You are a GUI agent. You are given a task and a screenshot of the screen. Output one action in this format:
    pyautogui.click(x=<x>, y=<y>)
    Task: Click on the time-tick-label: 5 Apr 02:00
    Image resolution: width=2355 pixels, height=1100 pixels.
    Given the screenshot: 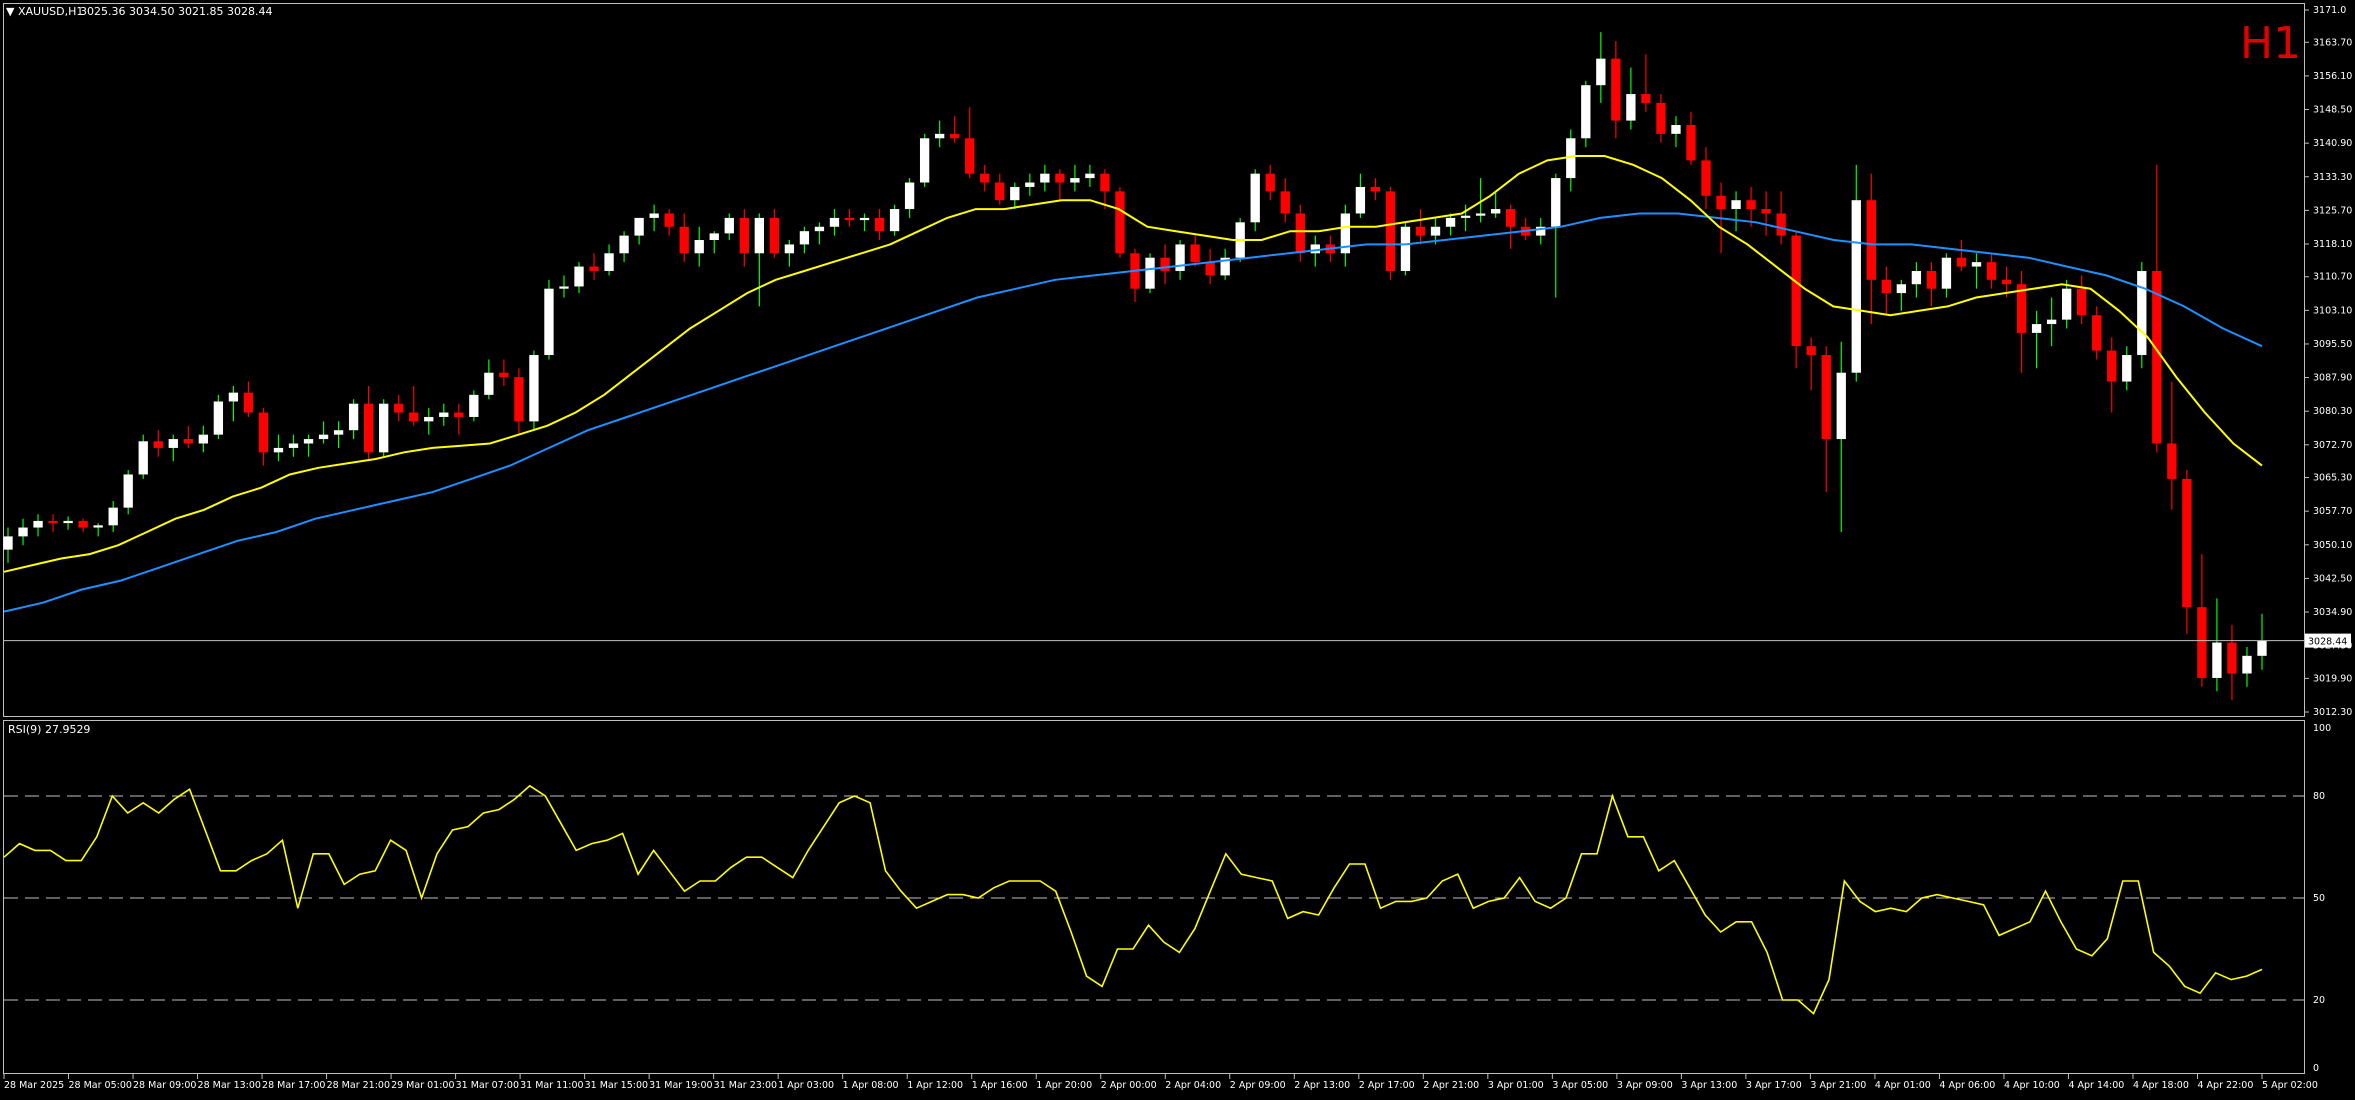 What is the action you would take?
    pyautogui.click(x=2290, y=1085)
    